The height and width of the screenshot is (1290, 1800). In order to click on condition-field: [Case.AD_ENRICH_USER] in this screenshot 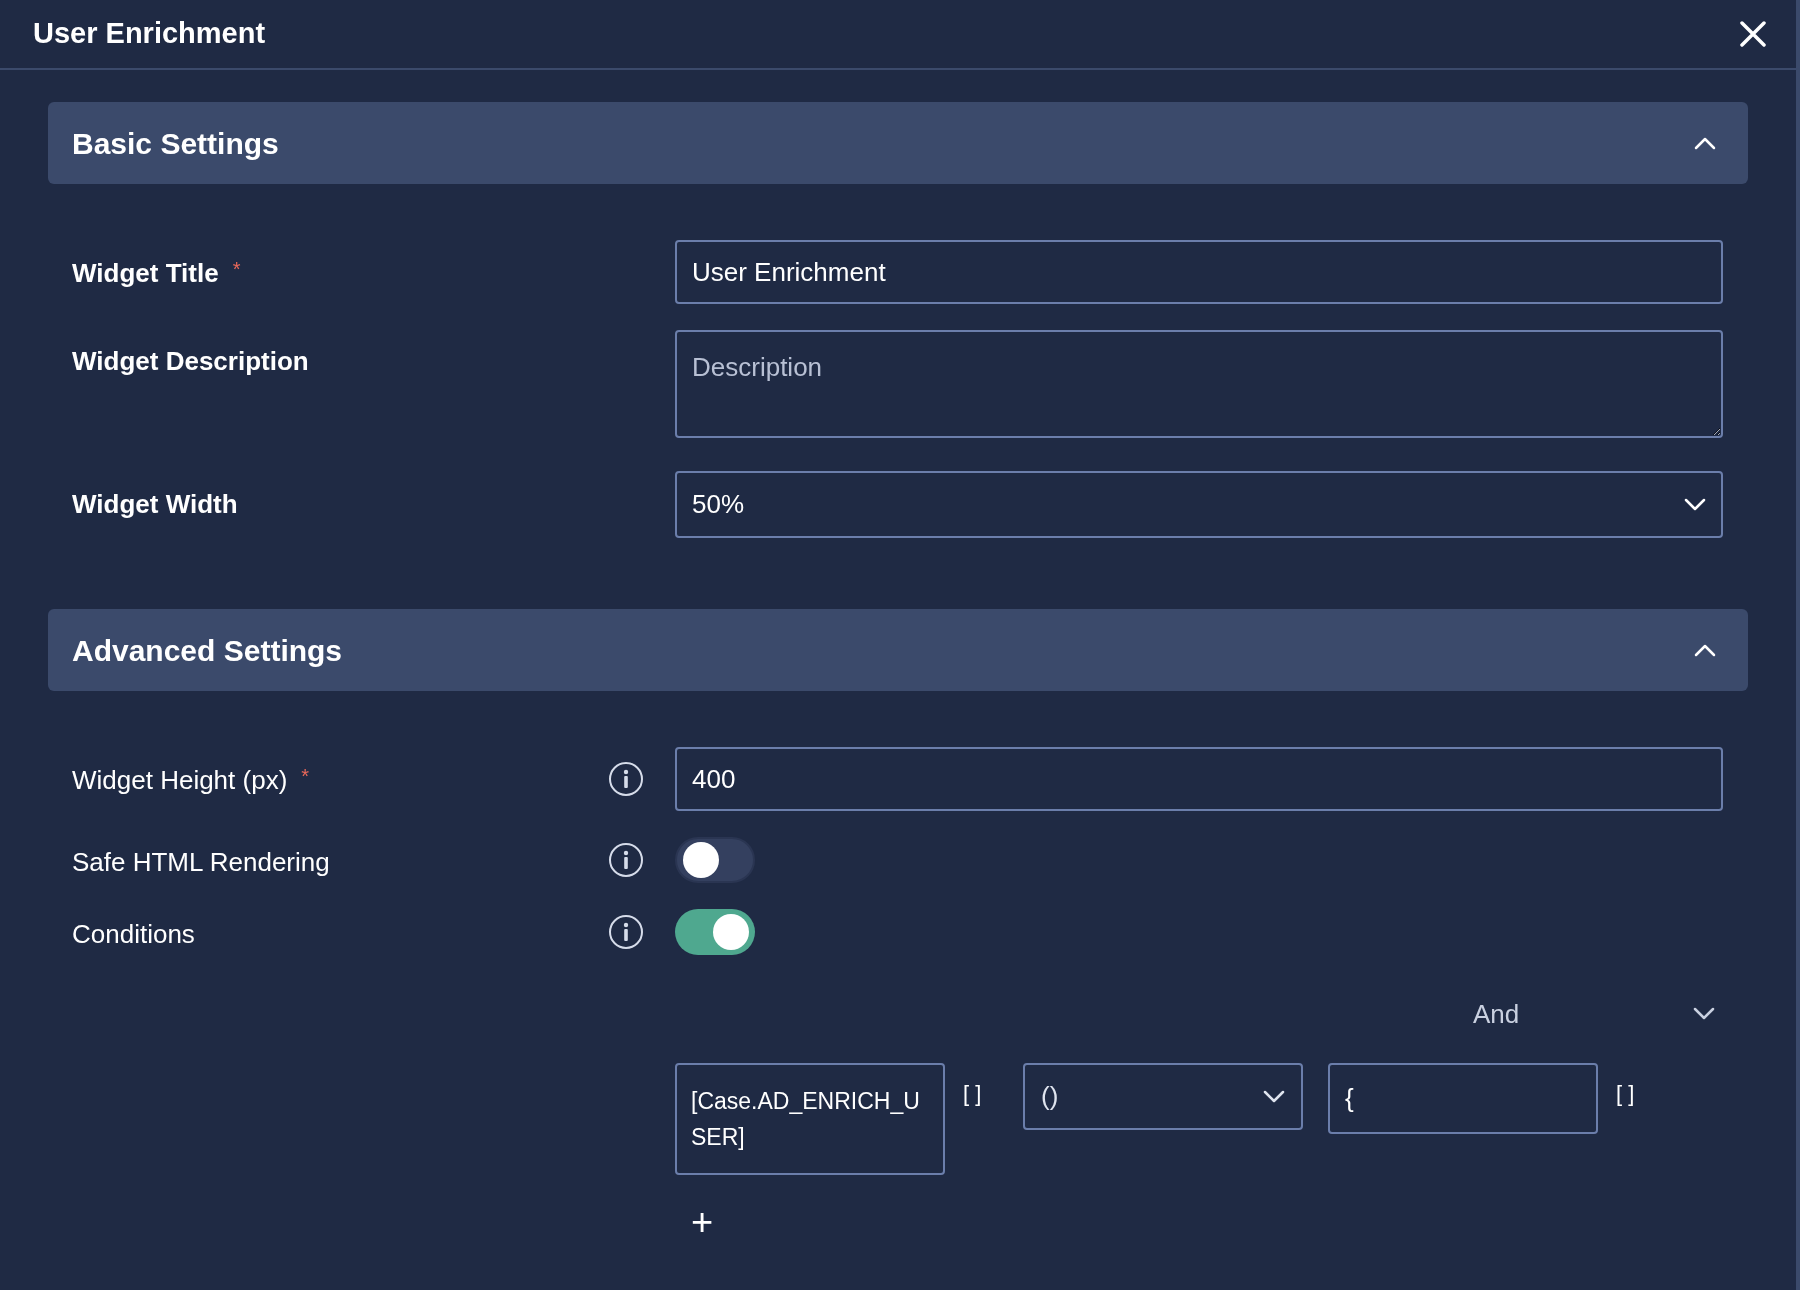, I will do `click(810, 1119)`.